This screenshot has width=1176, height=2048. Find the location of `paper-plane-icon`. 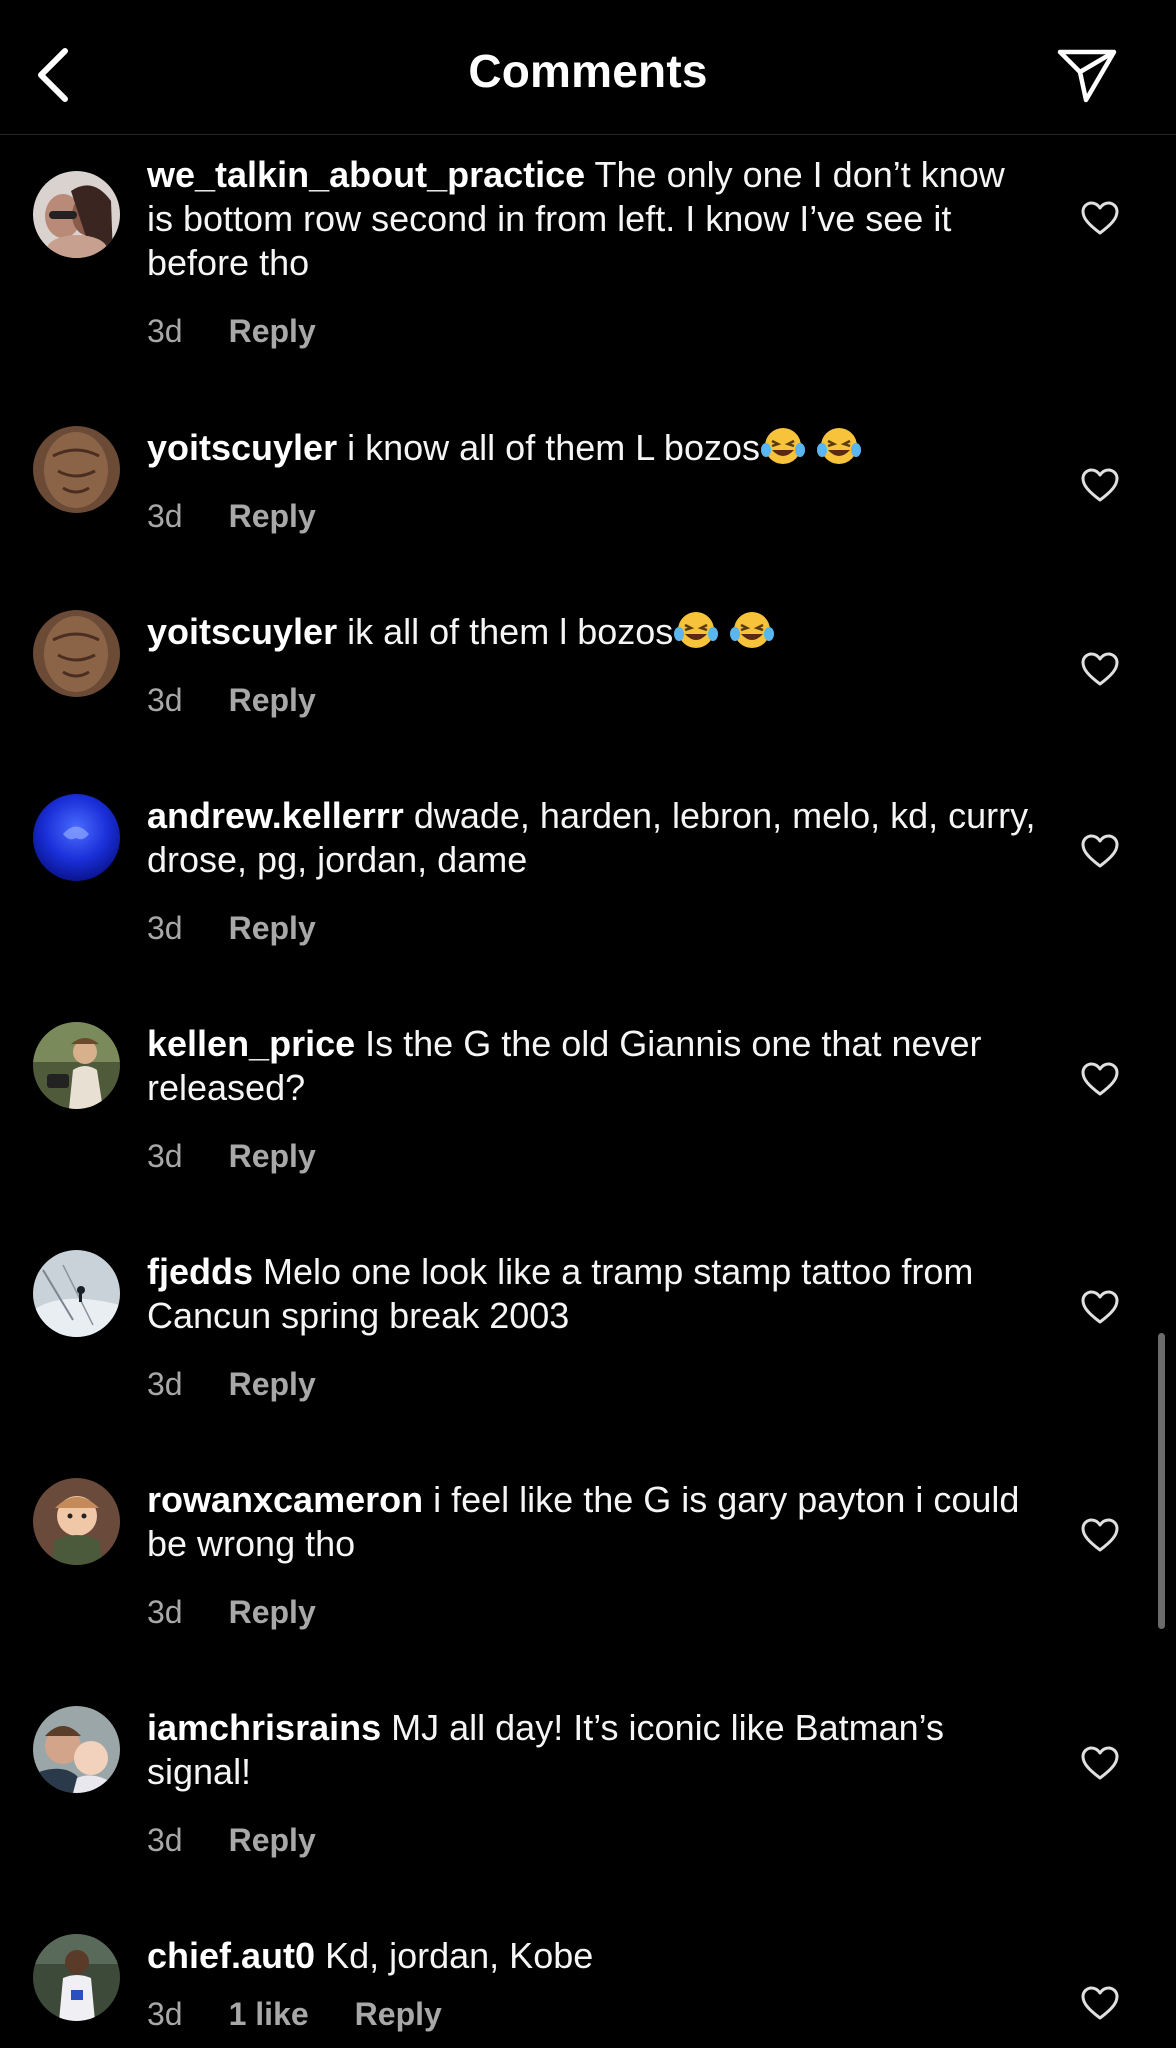

paper-plane-icon is located at coordinates (1087, 76).